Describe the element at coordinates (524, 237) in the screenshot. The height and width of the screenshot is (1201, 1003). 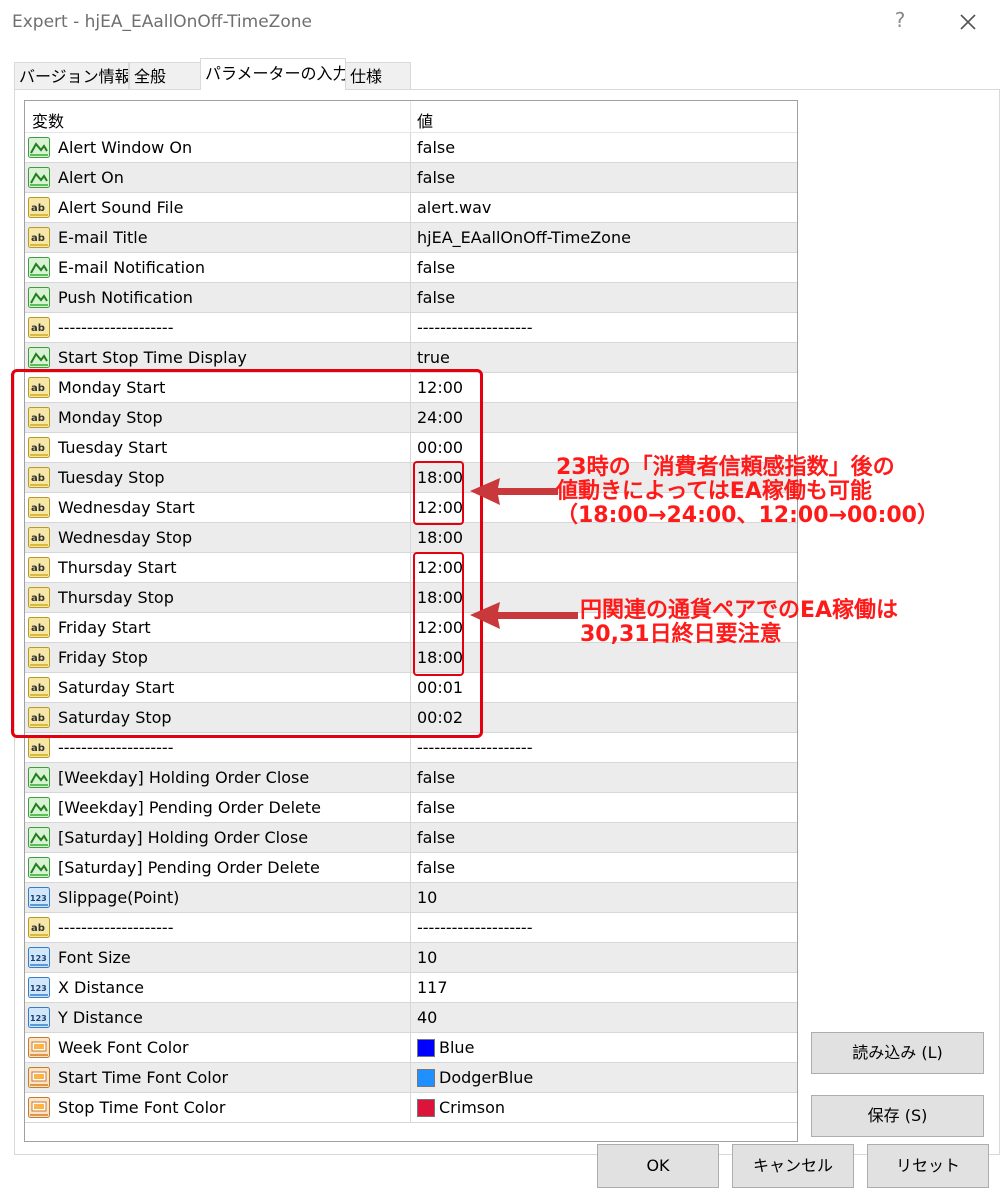
I see `param-value: hjEA_EAallOnOff-TimeZone` at that location.